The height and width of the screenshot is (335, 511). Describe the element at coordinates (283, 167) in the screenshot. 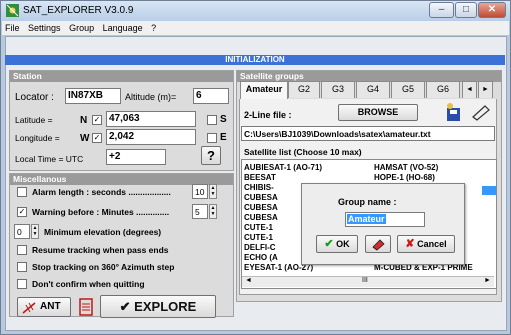

I see `list-item: AUBIESAT-1 (AO-71)` at that location.